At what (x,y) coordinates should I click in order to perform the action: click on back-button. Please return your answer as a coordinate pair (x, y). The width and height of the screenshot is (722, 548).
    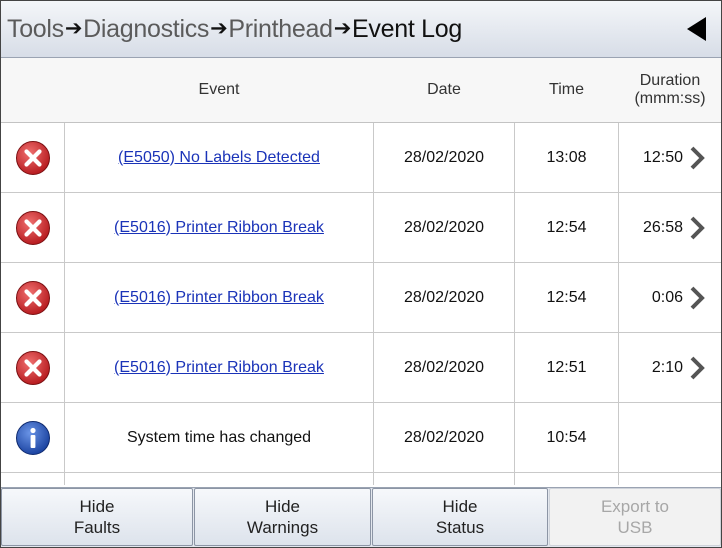
    Looking at the image, I should click on (696, 29).